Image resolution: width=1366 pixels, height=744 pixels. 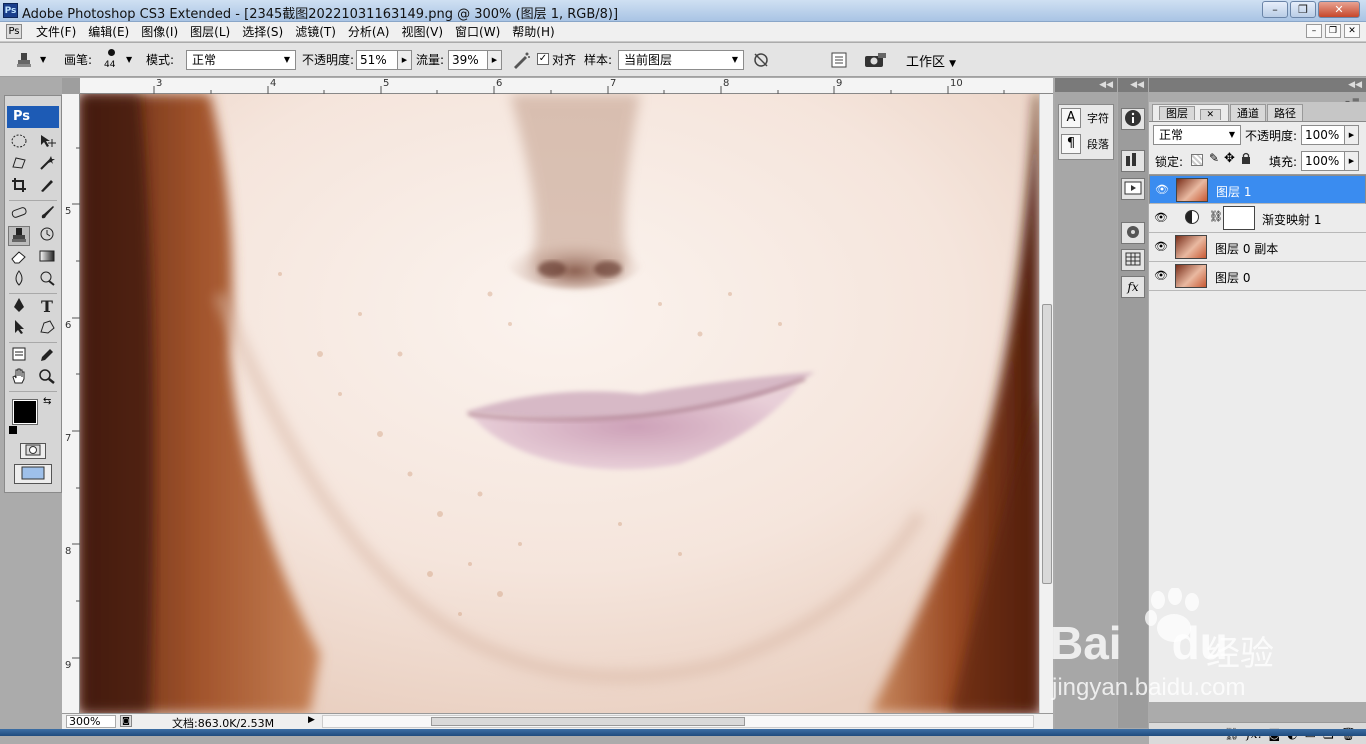 What do you see at coordinates (47, 258) in the screenshot?
I see `gradient-tool` at bounding box center [47, 258].